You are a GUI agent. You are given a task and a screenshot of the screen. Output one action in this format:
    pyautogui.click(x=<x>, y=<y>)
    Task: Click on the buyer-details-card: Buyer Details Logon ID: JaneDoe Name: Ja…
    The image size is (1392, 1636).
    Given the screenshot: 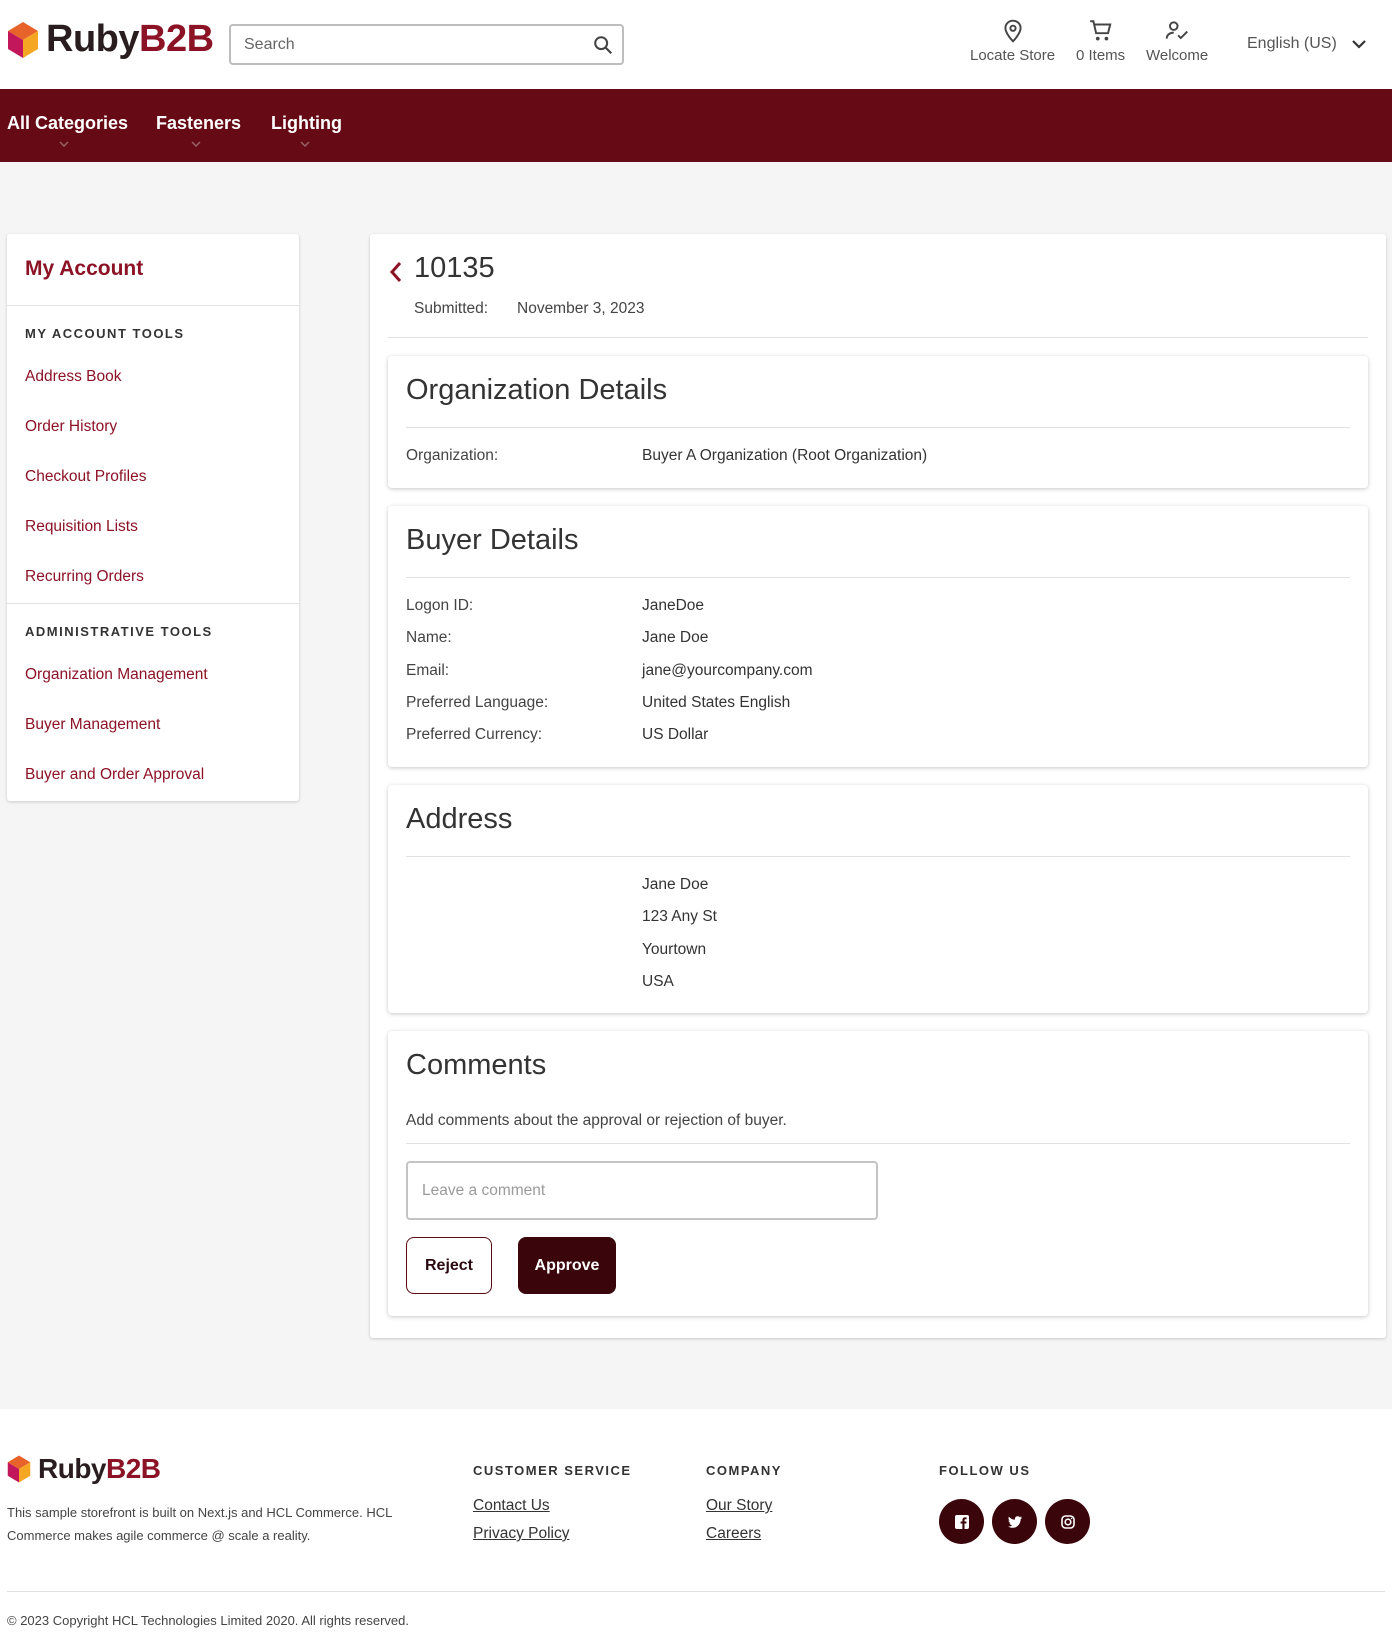 What is the action you would take?
    pyautogui.click(x=878, y=636)
    